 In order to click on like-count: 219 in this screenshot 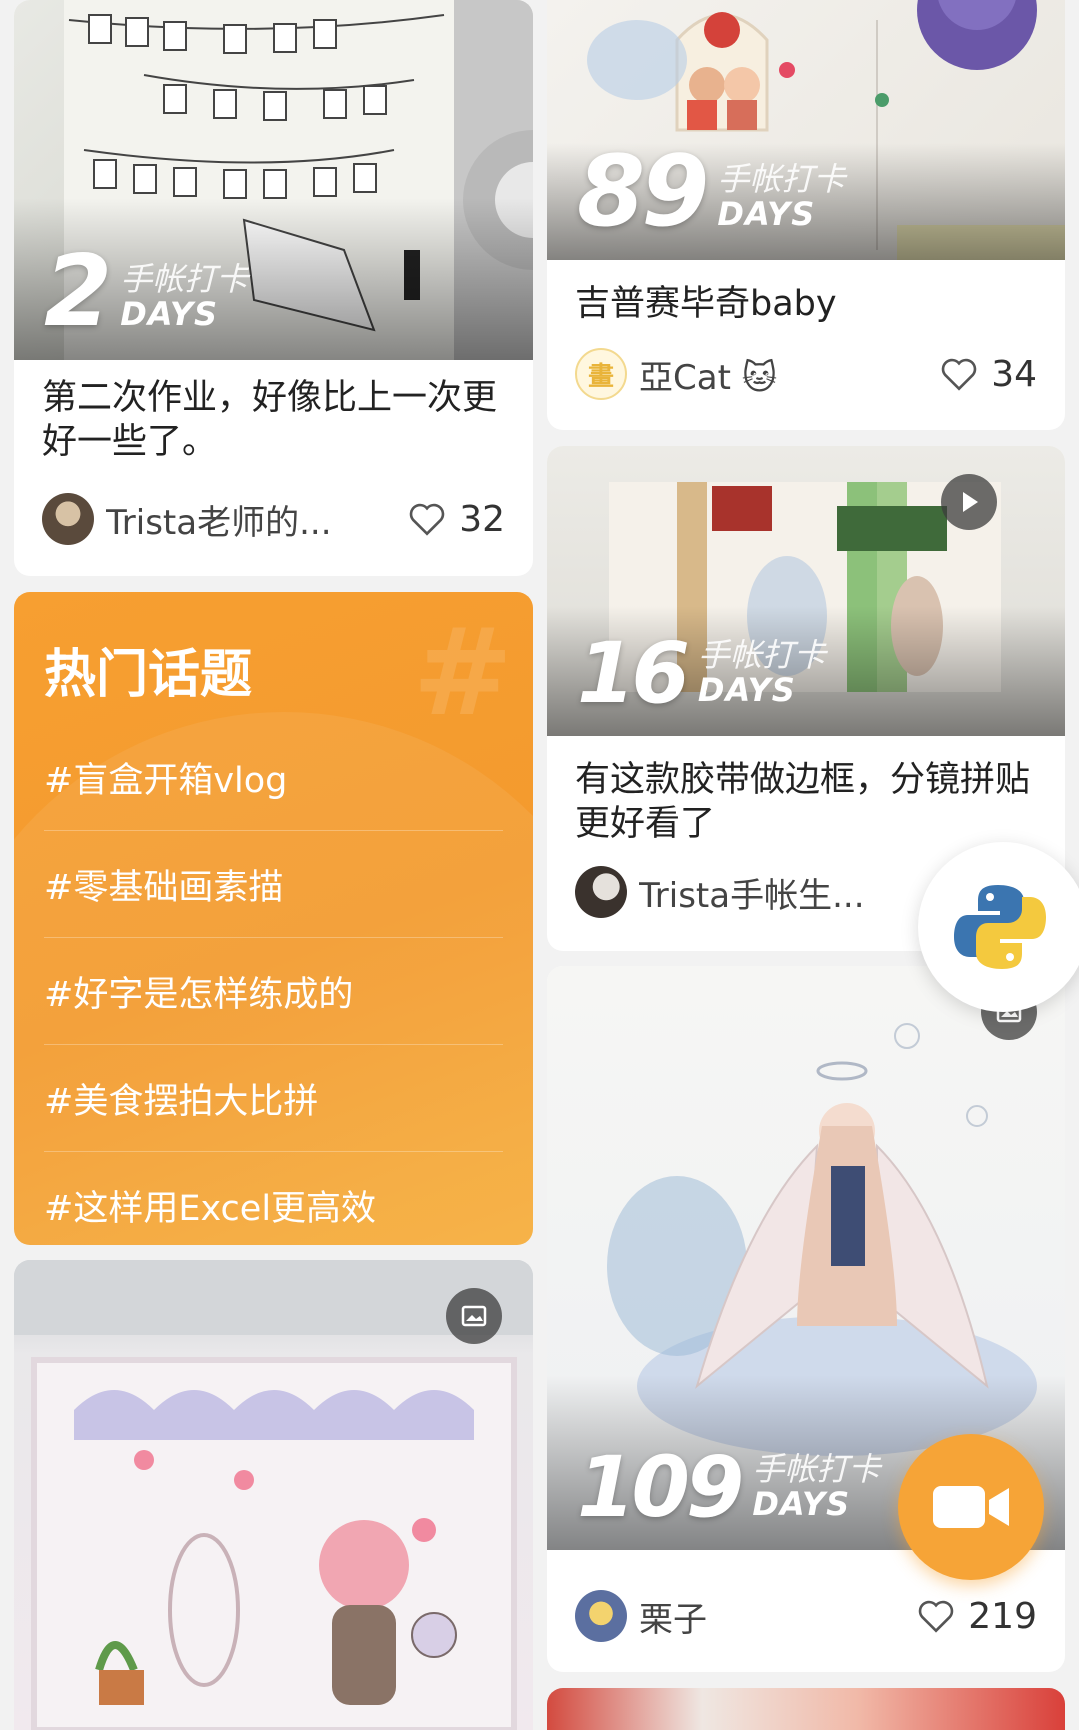, I will do `click(1002, 1616)`.